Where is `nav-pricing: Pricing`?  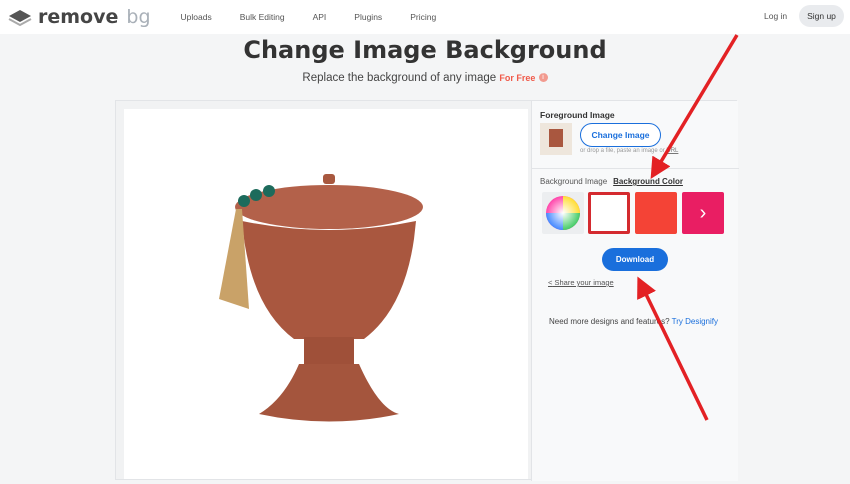
nav-pricing: Pricing is located at coordinates (423, 17).